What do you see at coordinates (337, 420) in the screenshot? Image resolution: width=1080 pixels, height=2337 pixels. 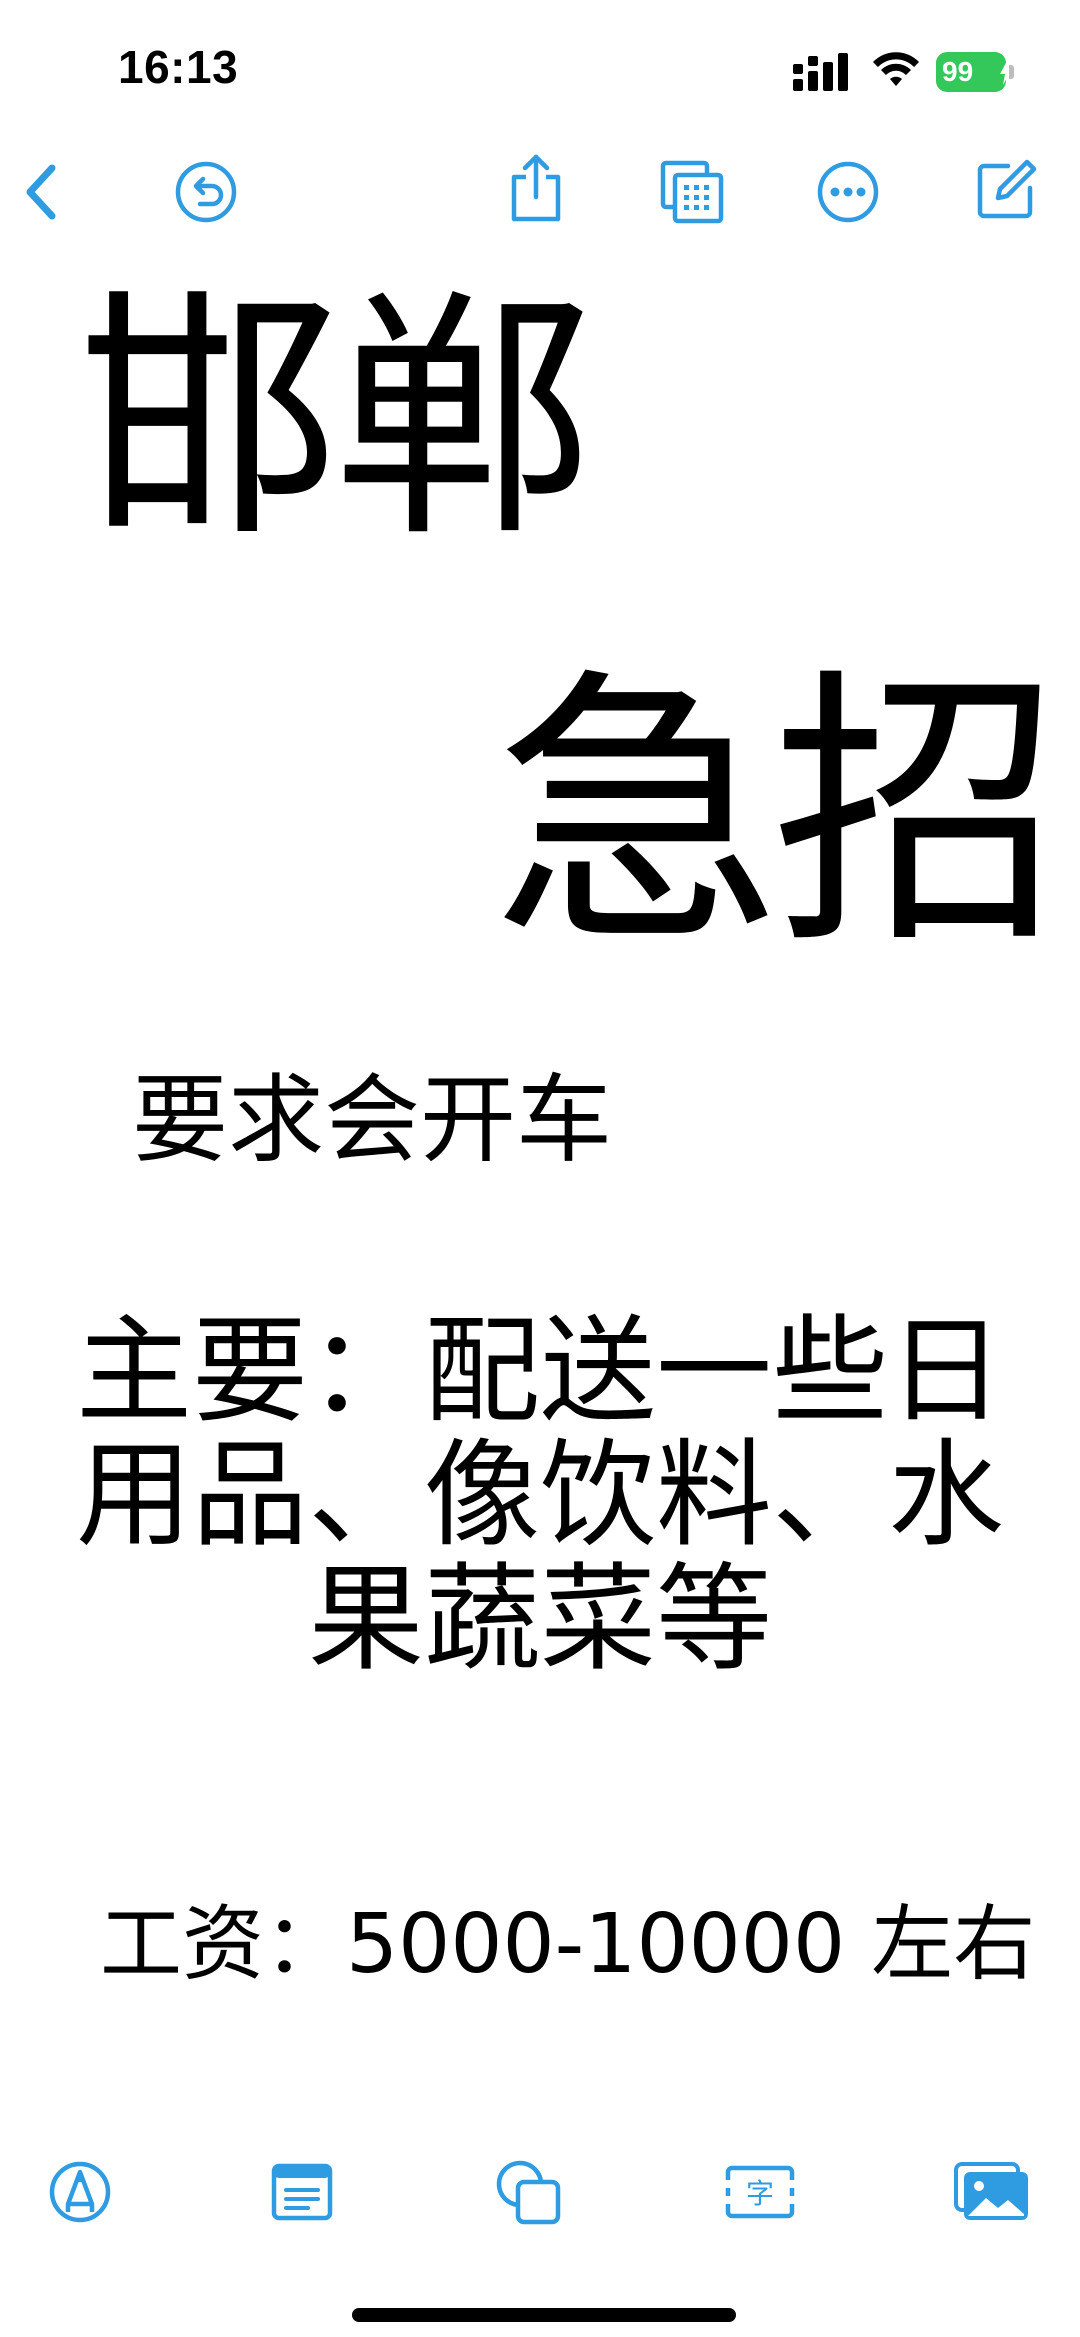 I see `headline-city: 邯郸` at bounding box center [337, 420].